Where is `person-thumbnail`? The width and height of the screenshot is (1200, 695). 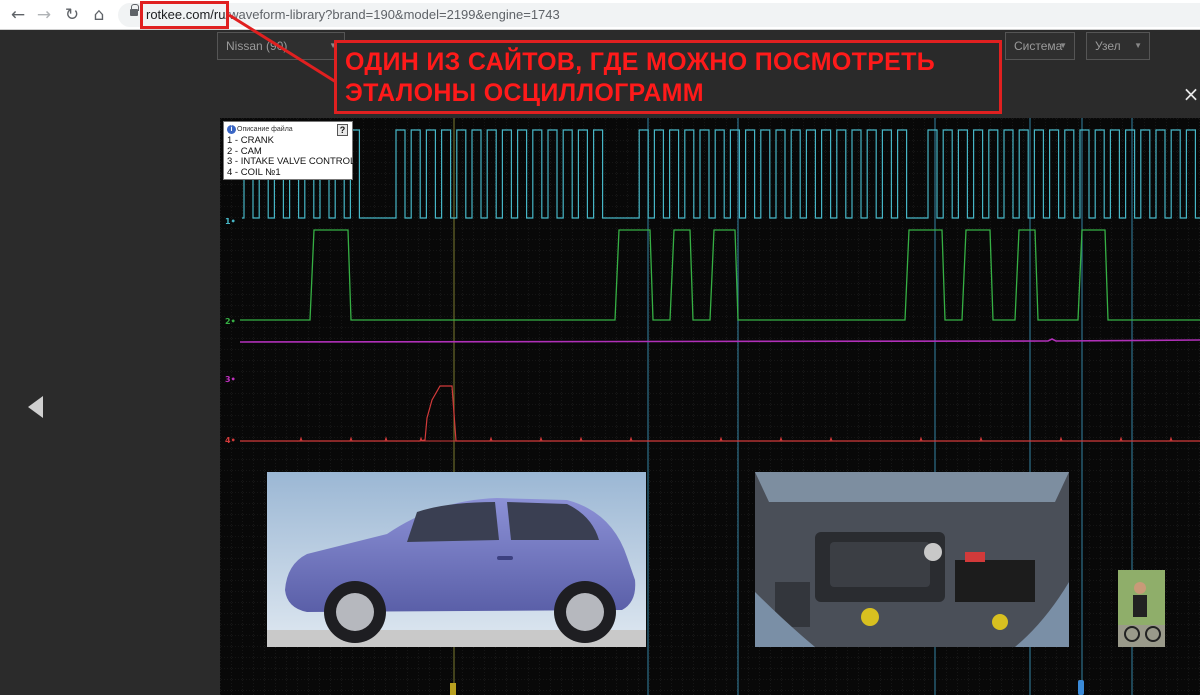 person-thumbnail is located at coordinates (1141, 608).